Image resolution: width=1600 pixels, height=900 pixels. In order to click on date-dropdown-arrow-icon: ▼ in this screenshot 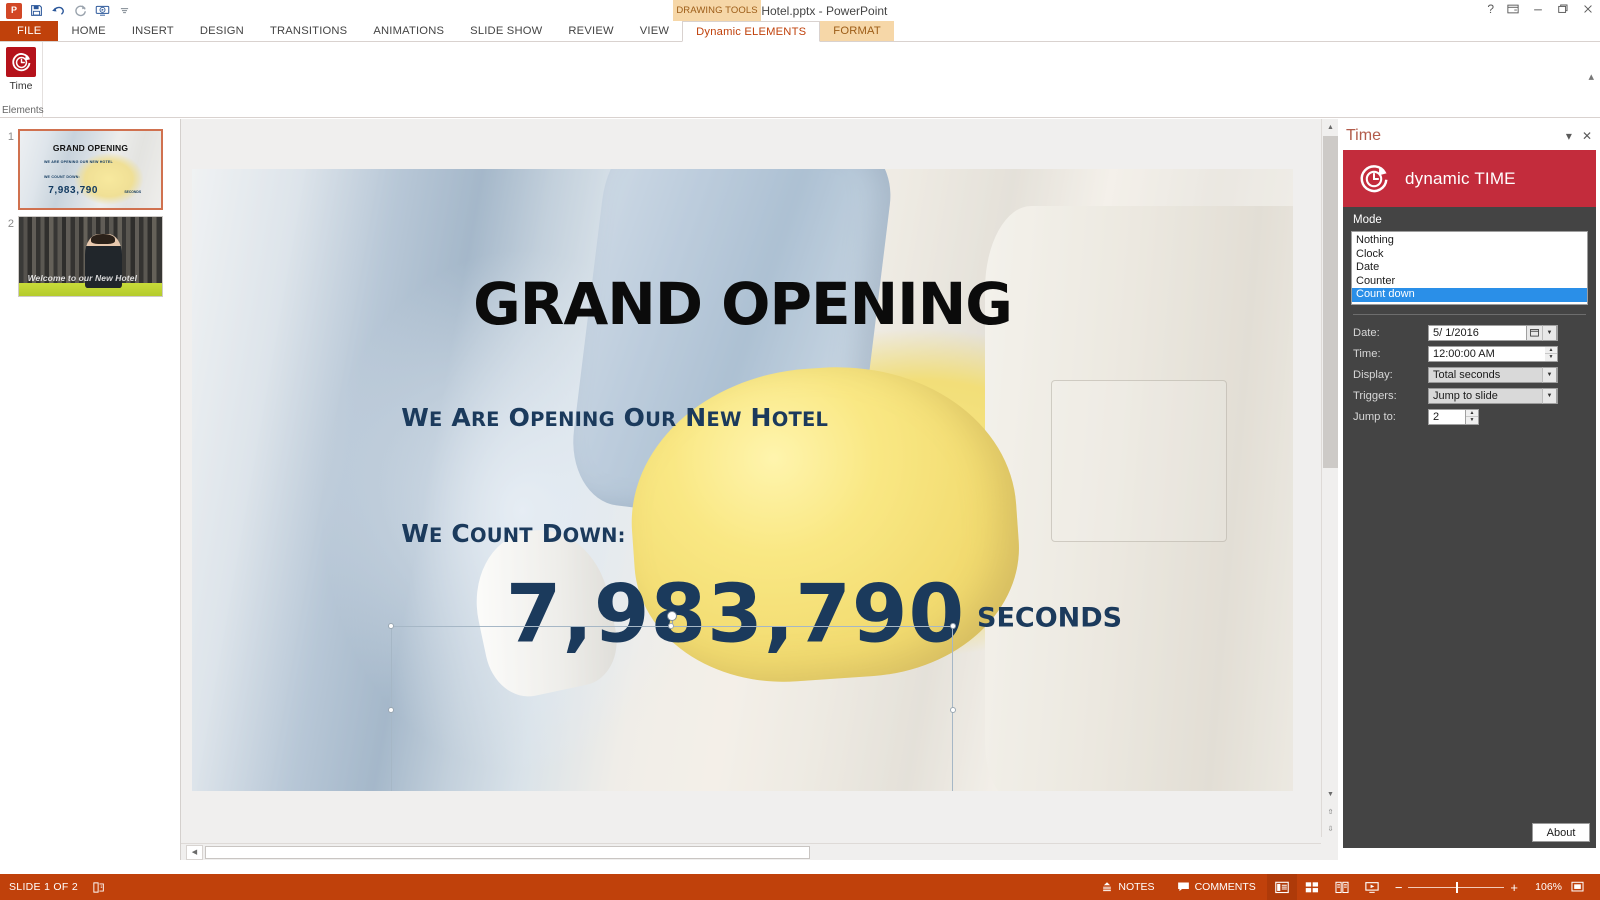, I will do `click(1549, 332)`.